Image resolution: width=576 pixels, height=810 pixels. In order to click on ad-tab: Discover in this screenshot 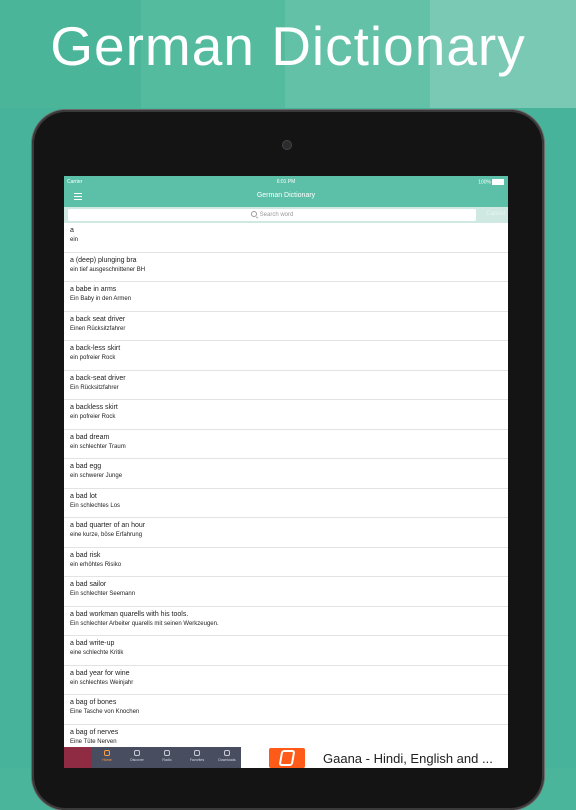, I will do `click(137, 755)`.